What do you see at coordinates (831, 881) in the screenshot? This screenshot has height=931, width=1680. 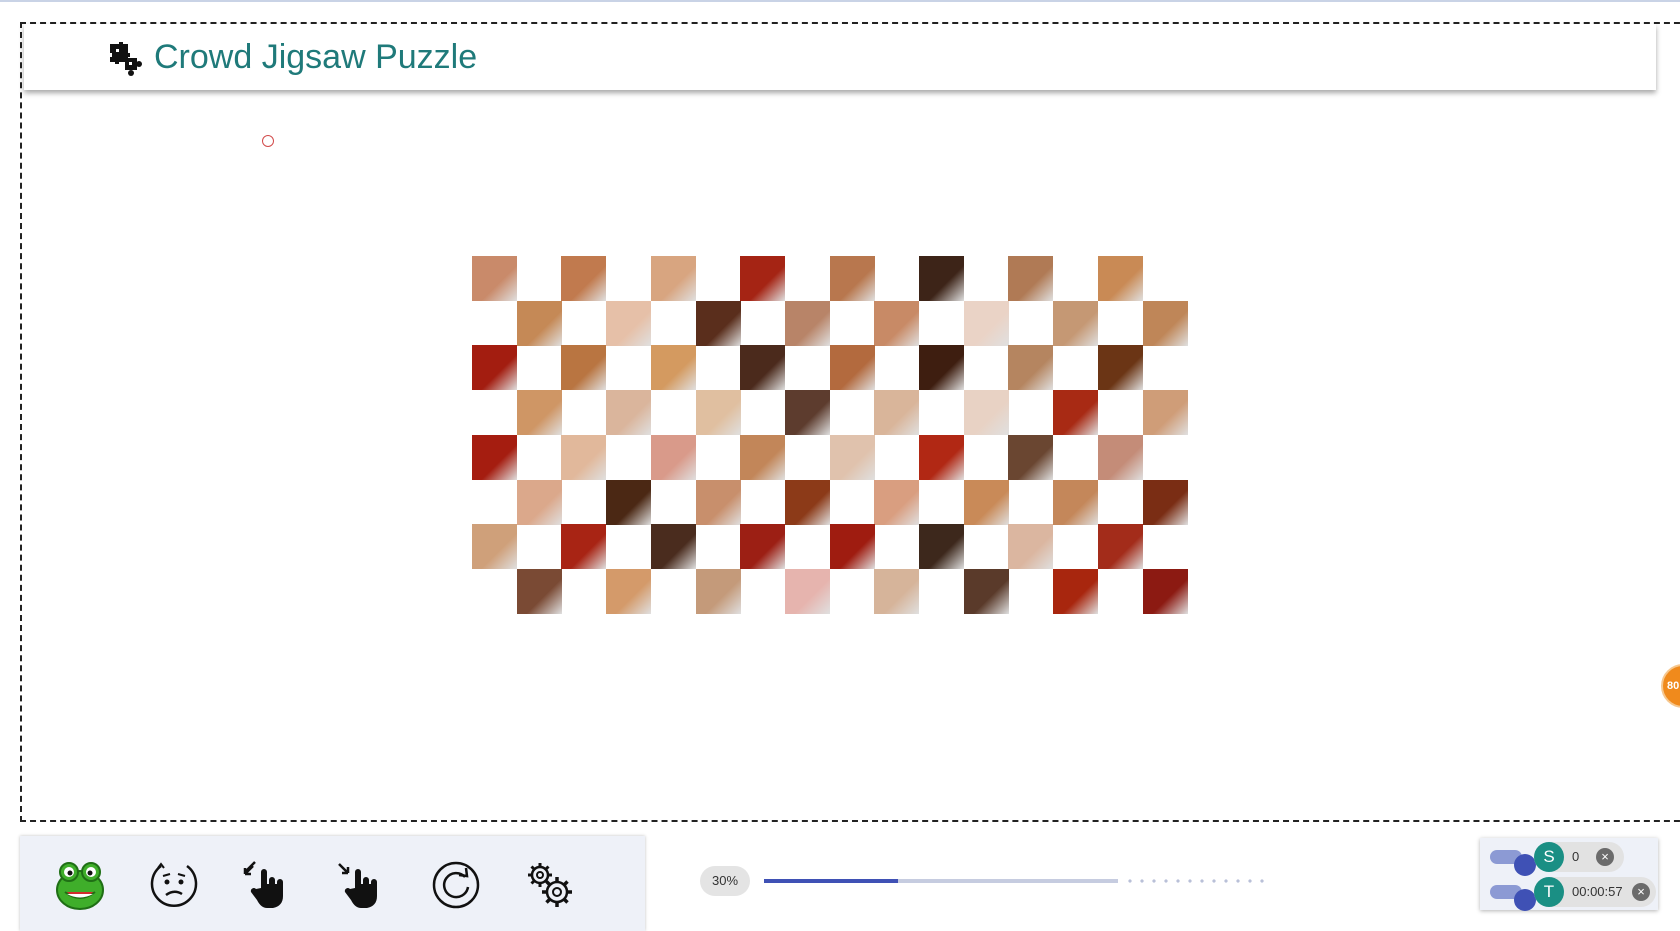 I see `progress-bar-fill` at bounding box center [831, 881].